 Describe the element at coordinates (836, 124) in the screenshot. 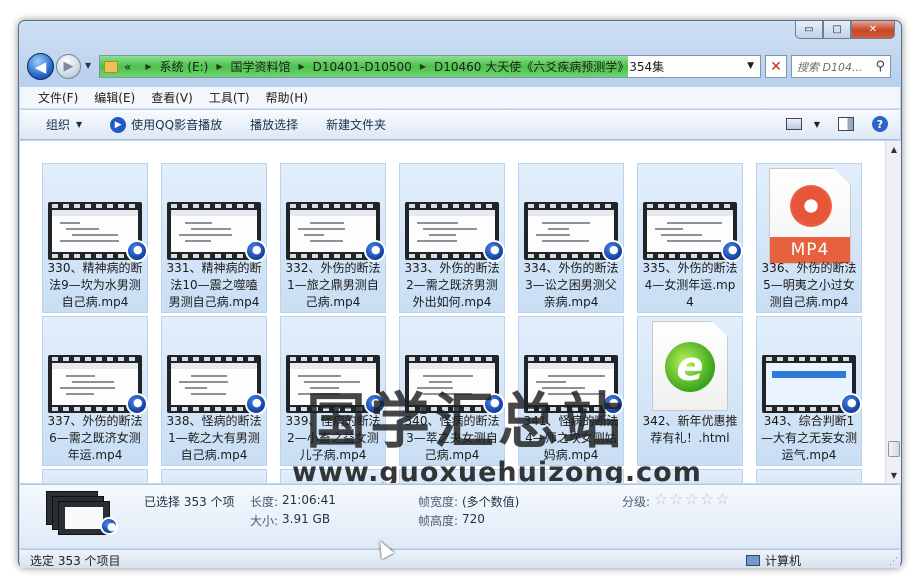

I see `view-controls: ▼ ?` at that location.